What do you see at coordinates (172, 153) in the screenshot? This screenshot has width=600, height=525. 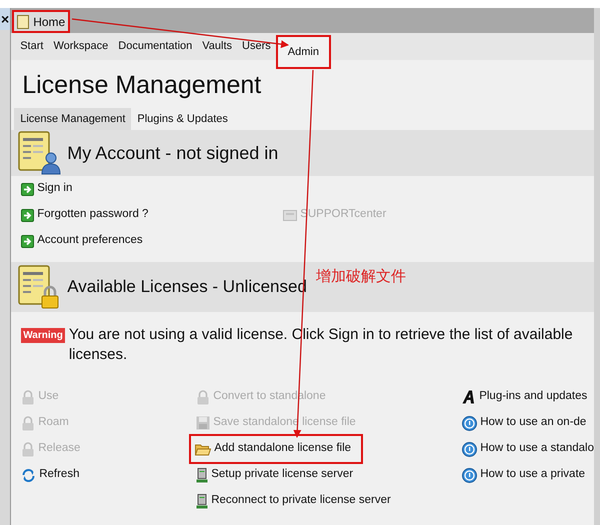 I see `section-heading: My Account - not signed in` at bounding box center [172, 153].